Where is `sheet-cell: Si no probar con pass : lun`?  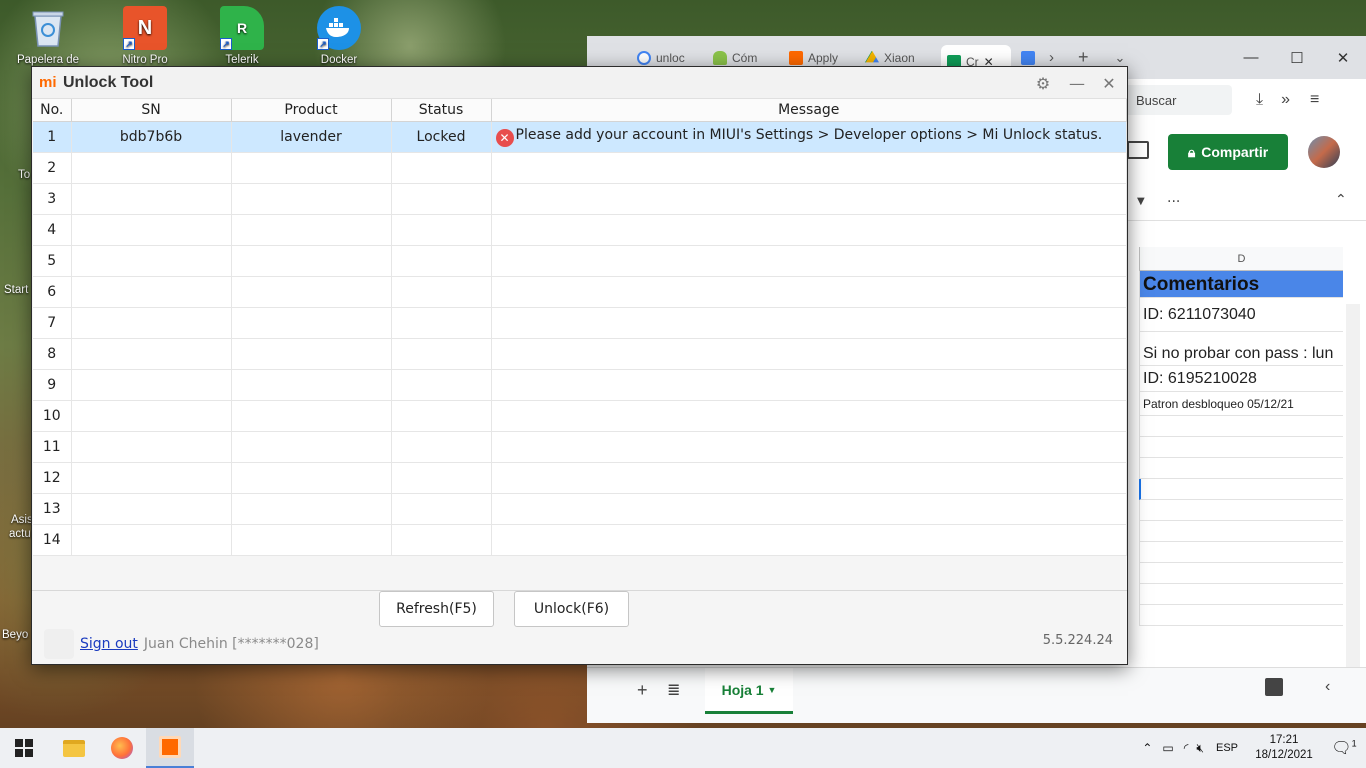
sheet-cell: Si no probar con pass : lun is located at coordinates (1241, 349).